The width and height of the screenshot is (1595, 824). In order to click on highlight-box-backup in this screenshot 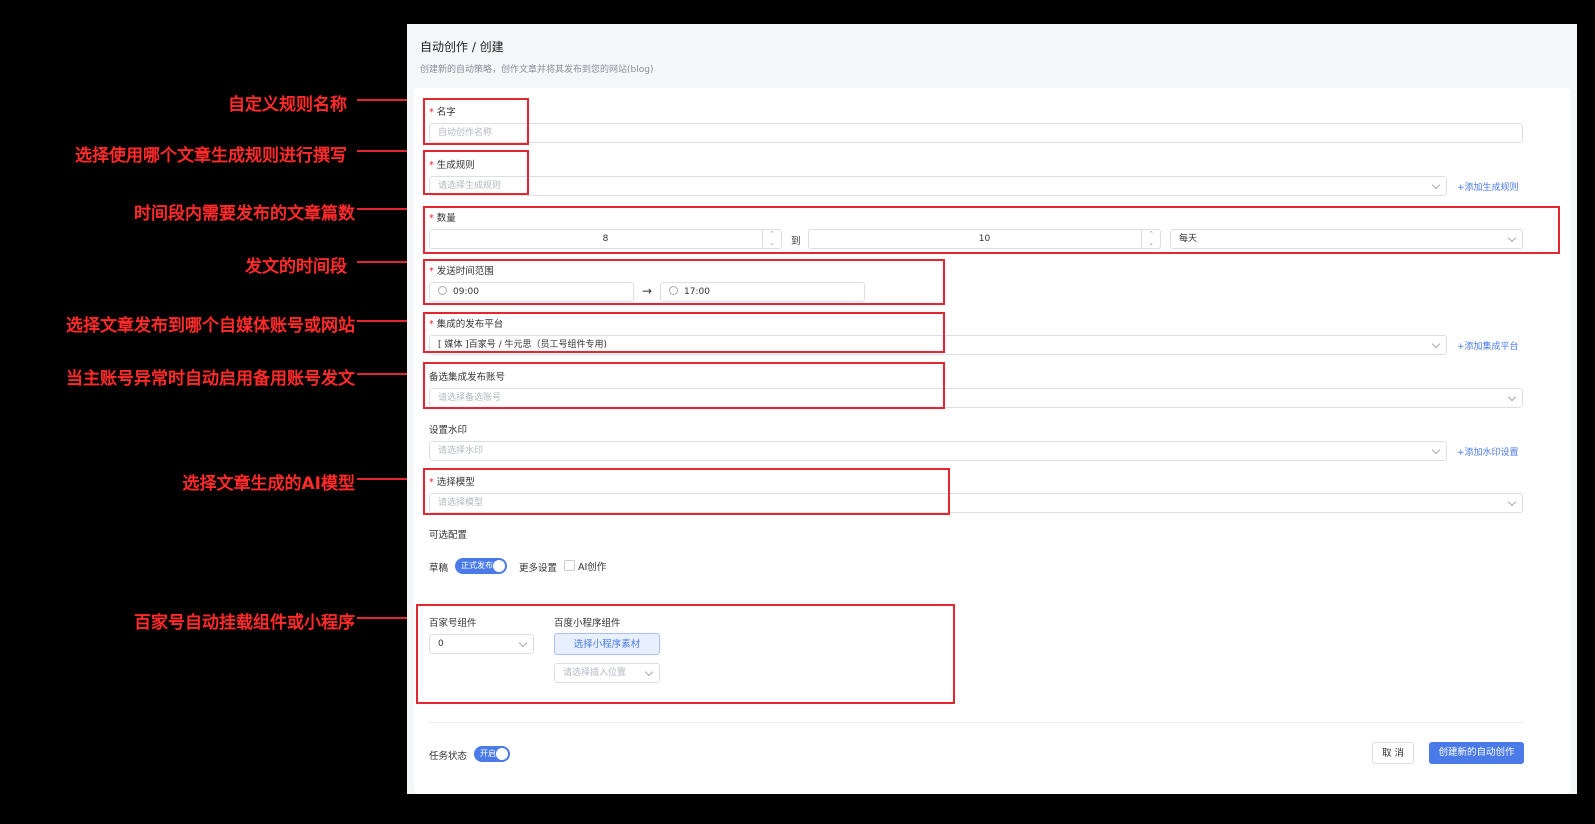, I will do `click(684, 385)`.